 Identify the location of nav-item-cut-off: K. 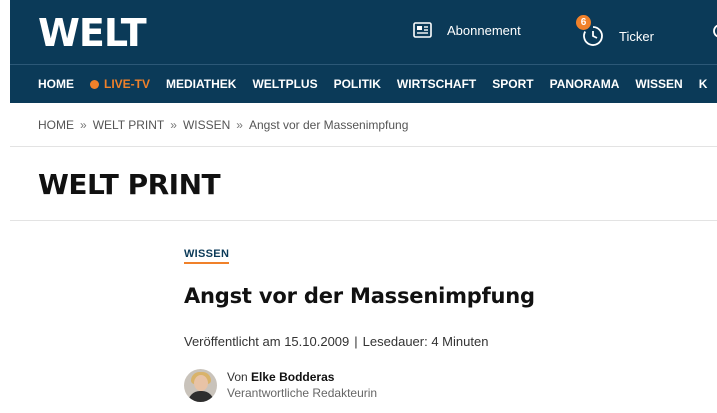
(703, 84).